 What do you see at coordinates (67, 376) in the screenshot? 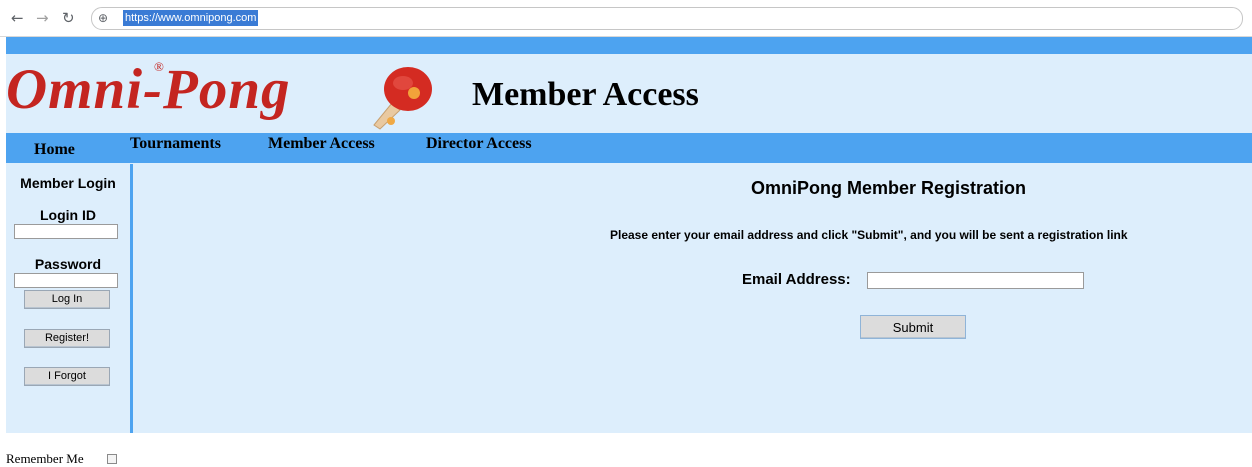
I see `forgot-button: I Forgot` at bounding box center [67, 376].